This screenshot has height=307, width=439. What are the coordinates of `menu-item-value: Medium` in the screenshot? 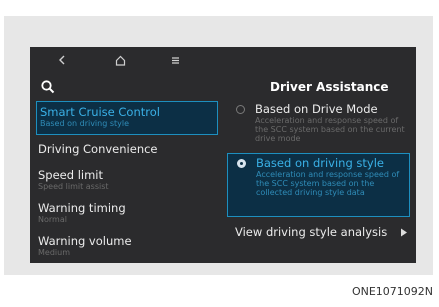 It's located at (54, 252).